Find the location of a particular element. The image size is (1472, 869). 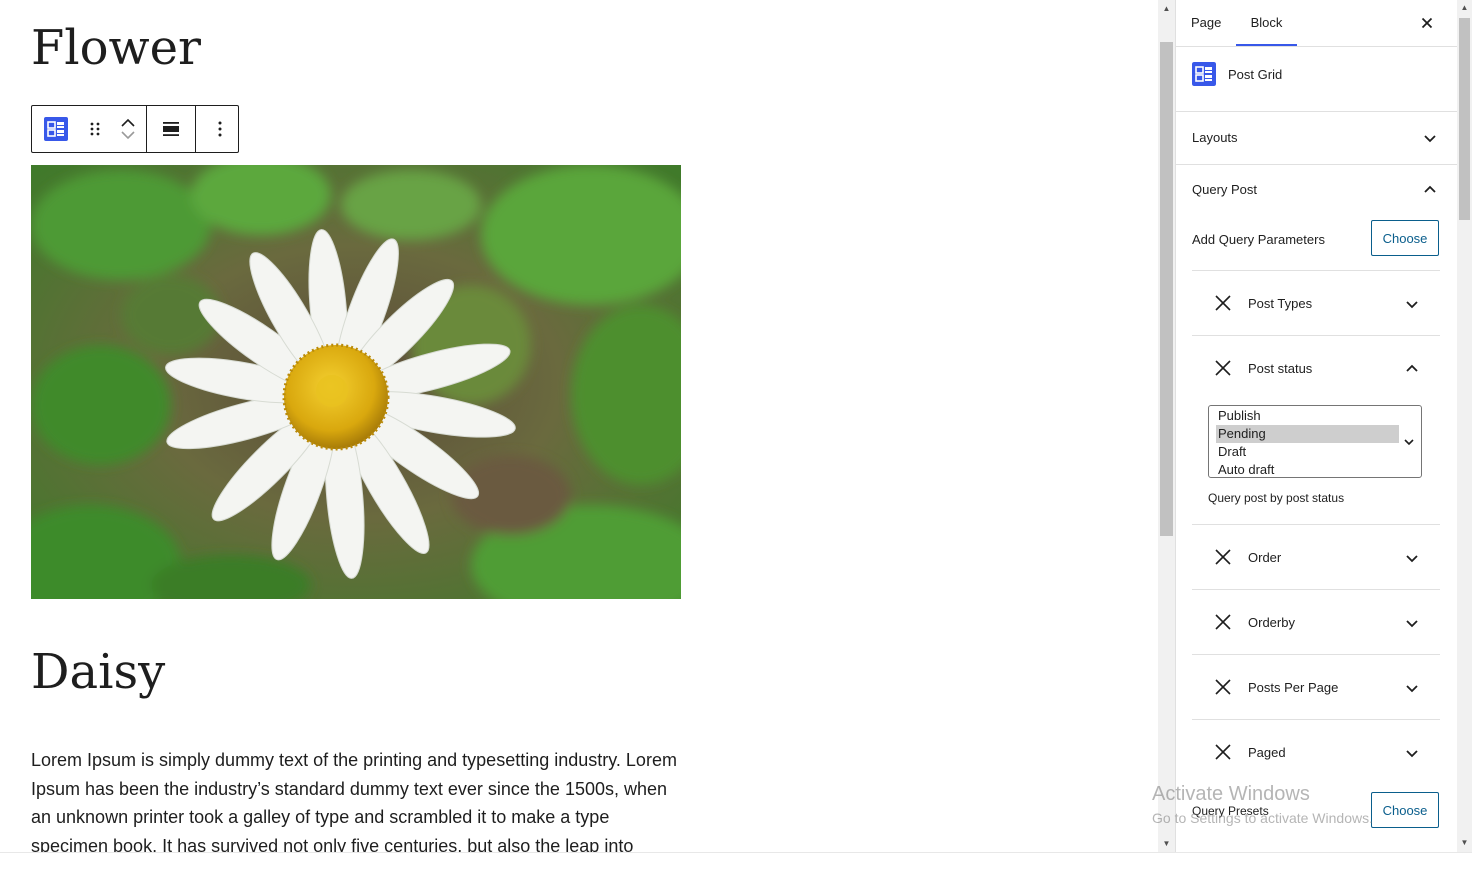

post-status-option-selected: Pending is located at coordinates (1307, 434).